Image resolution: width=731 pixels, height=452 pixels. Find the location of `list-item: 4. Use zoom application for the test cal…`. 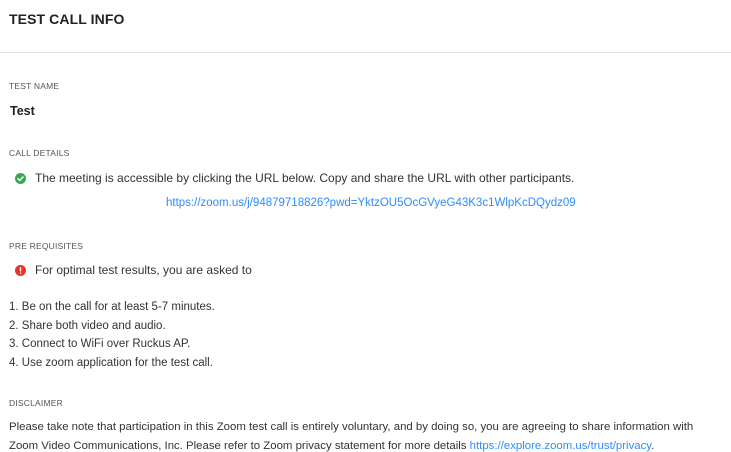

list-item: 4. Use zoom application for the test cal… is located at coordinates (111, 362).